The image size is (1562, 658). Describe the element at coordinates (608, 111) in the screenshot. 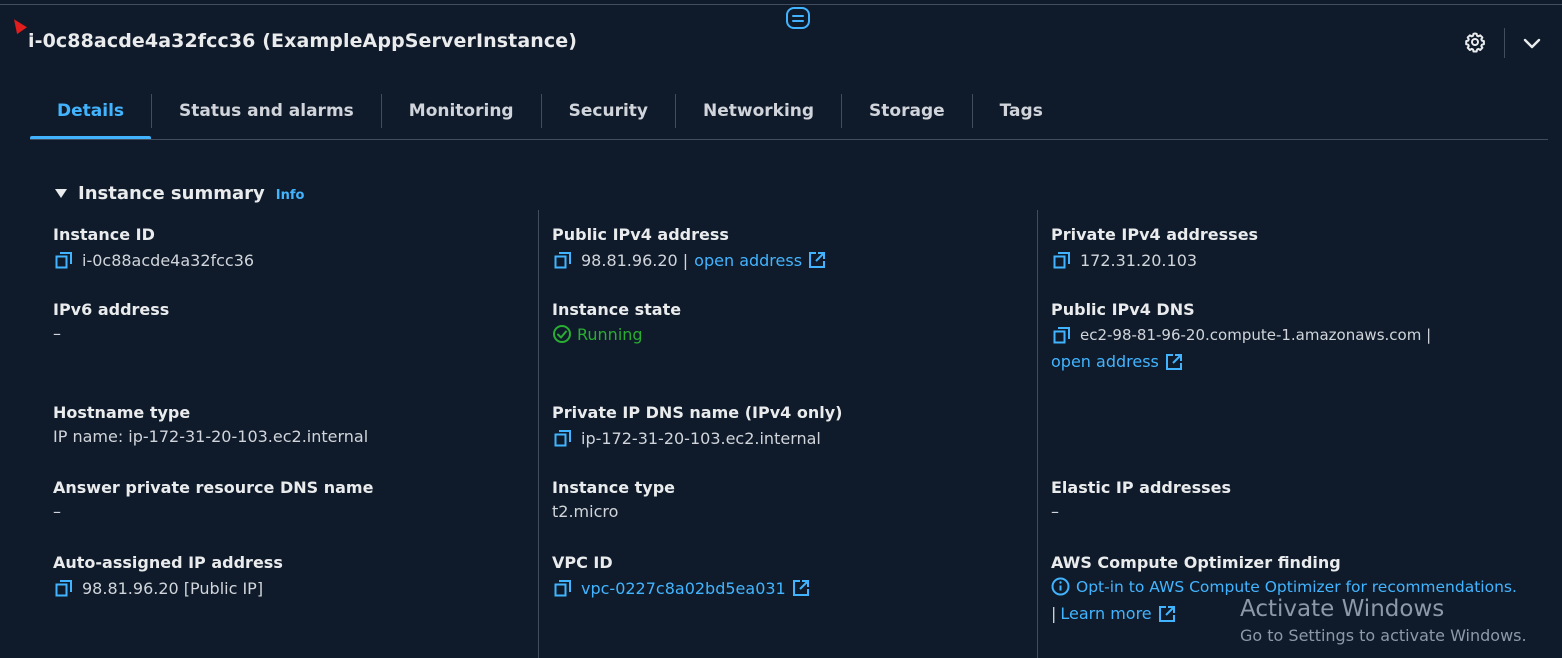

I see `tab-security: Security` at that location.